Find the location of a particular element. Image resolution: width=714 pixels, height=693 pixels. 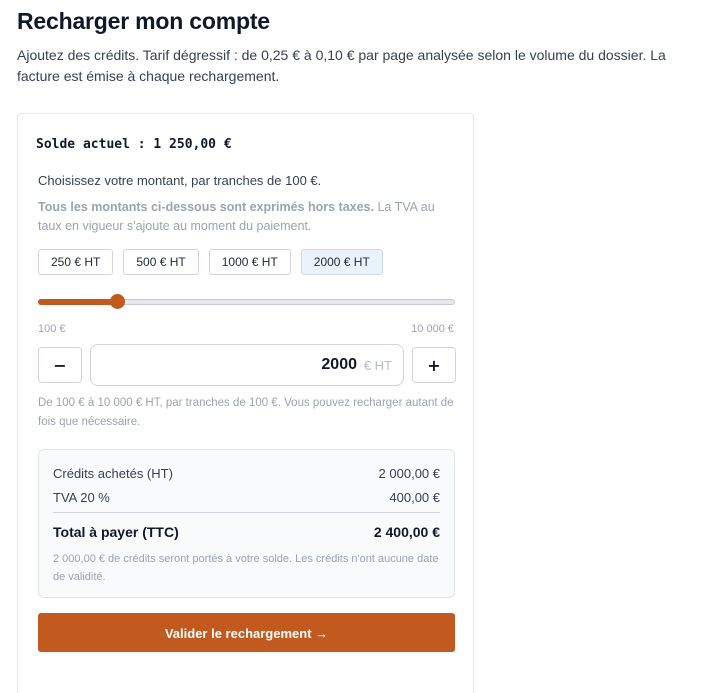

slider-max-label: 10 000 € is located at coordinates (432, 329).